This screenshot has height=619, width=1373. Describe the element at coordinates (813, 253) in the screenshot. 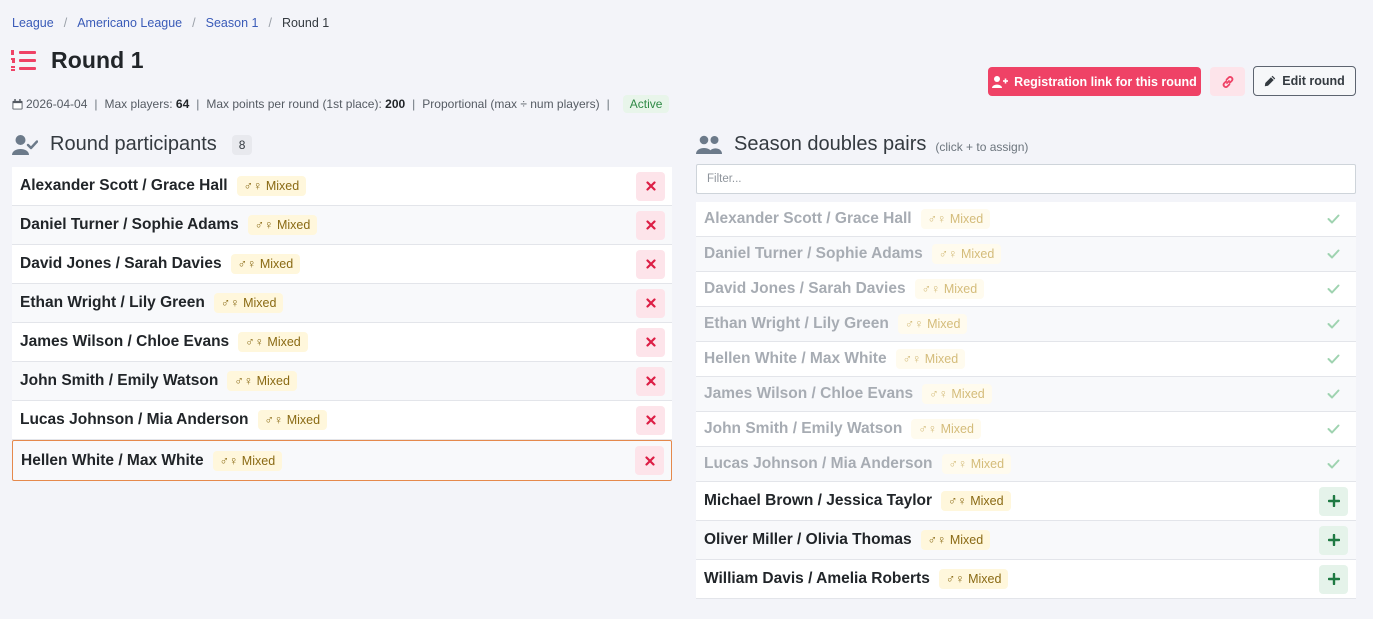

I see `pair-name: Daniel Turner / Sophie Adams` at that location.